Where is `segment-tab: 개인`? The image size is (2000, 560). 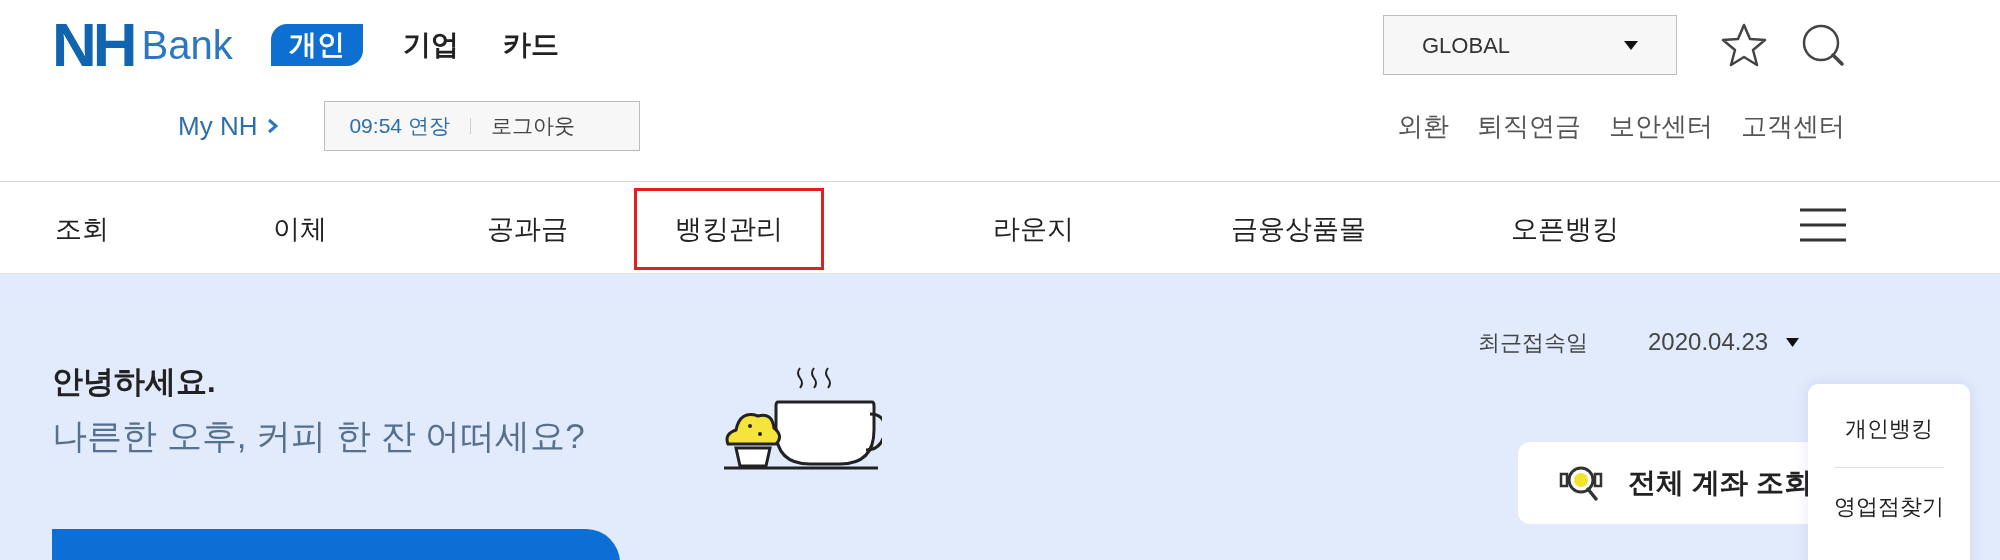
segment-tab: 개인 is located at coordinates (316, 45).